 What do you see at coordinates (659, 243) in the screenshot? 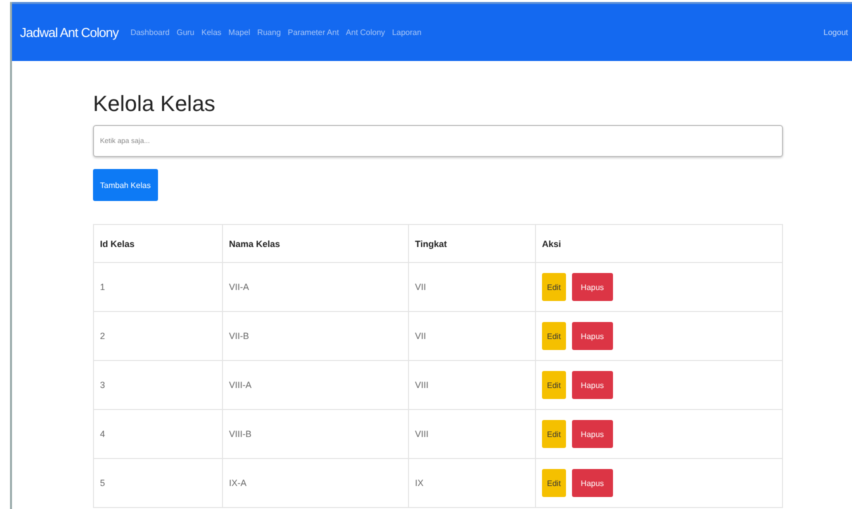
I see `column-header: Aksi` at bounding box center [659, 243].